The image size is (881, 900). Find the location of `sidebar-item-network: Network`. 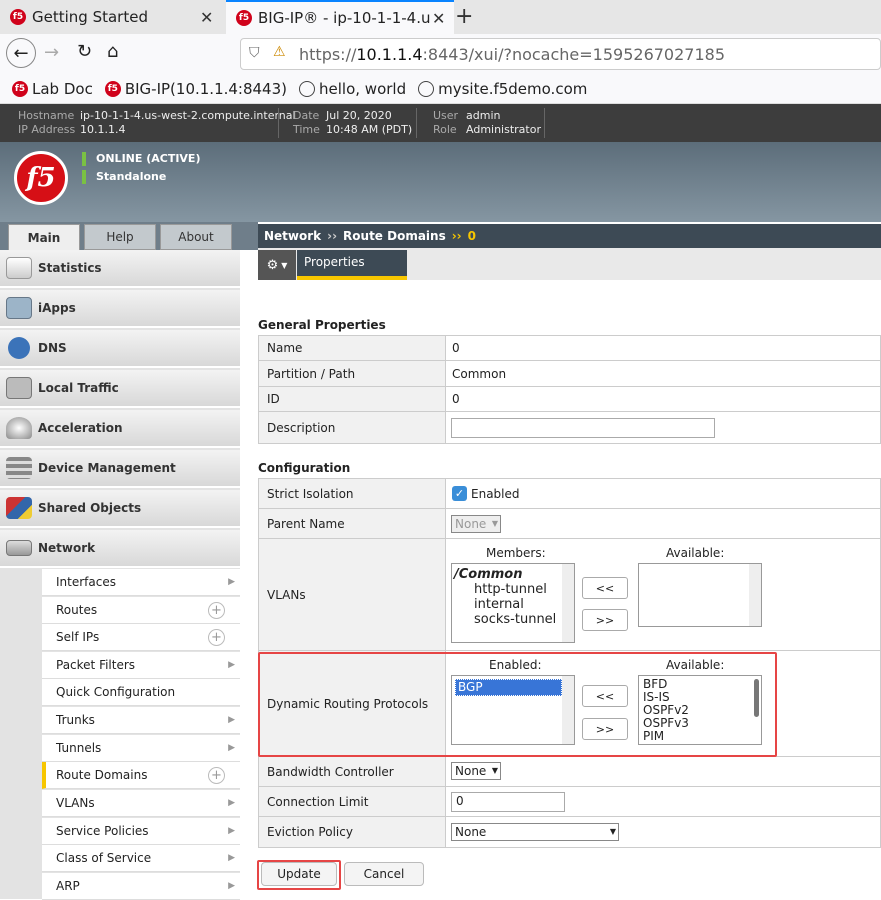

sidebar-item-network: Network is located at coordinates (120, 549).